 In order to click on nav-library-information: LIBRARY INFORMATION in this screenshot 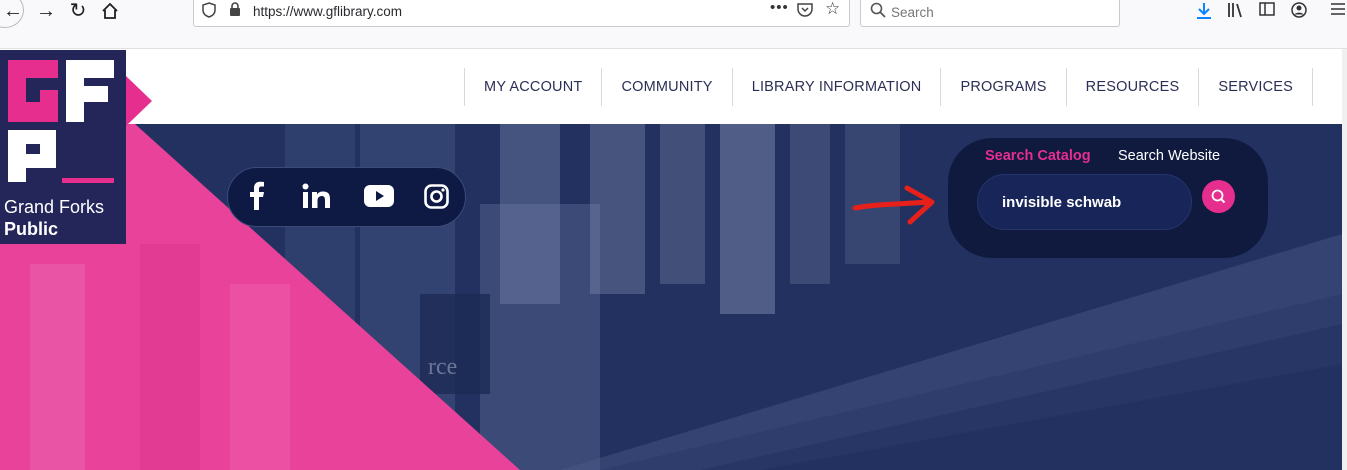, I will do `click(837, 87)`.